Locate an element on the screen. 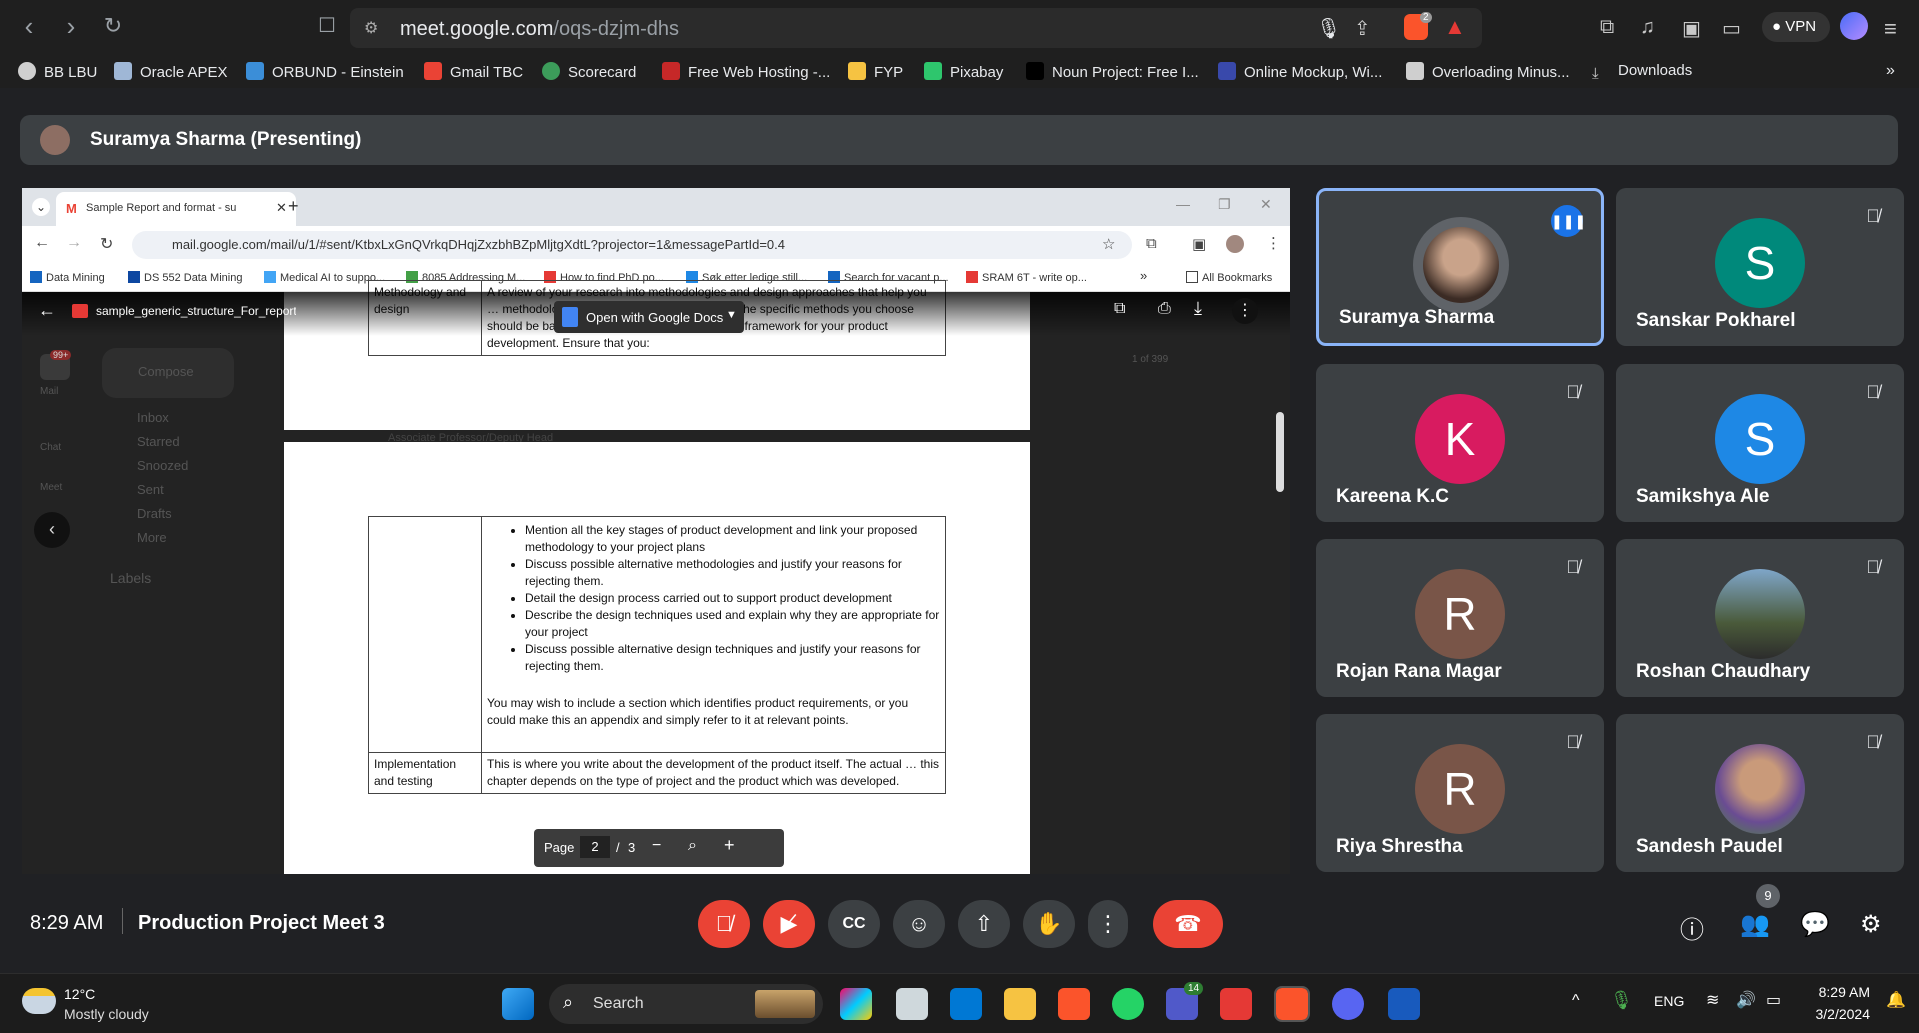 The width and height of the screenshot is (1919, 1033). task-view-icon is located at coordinates (912, 1004).